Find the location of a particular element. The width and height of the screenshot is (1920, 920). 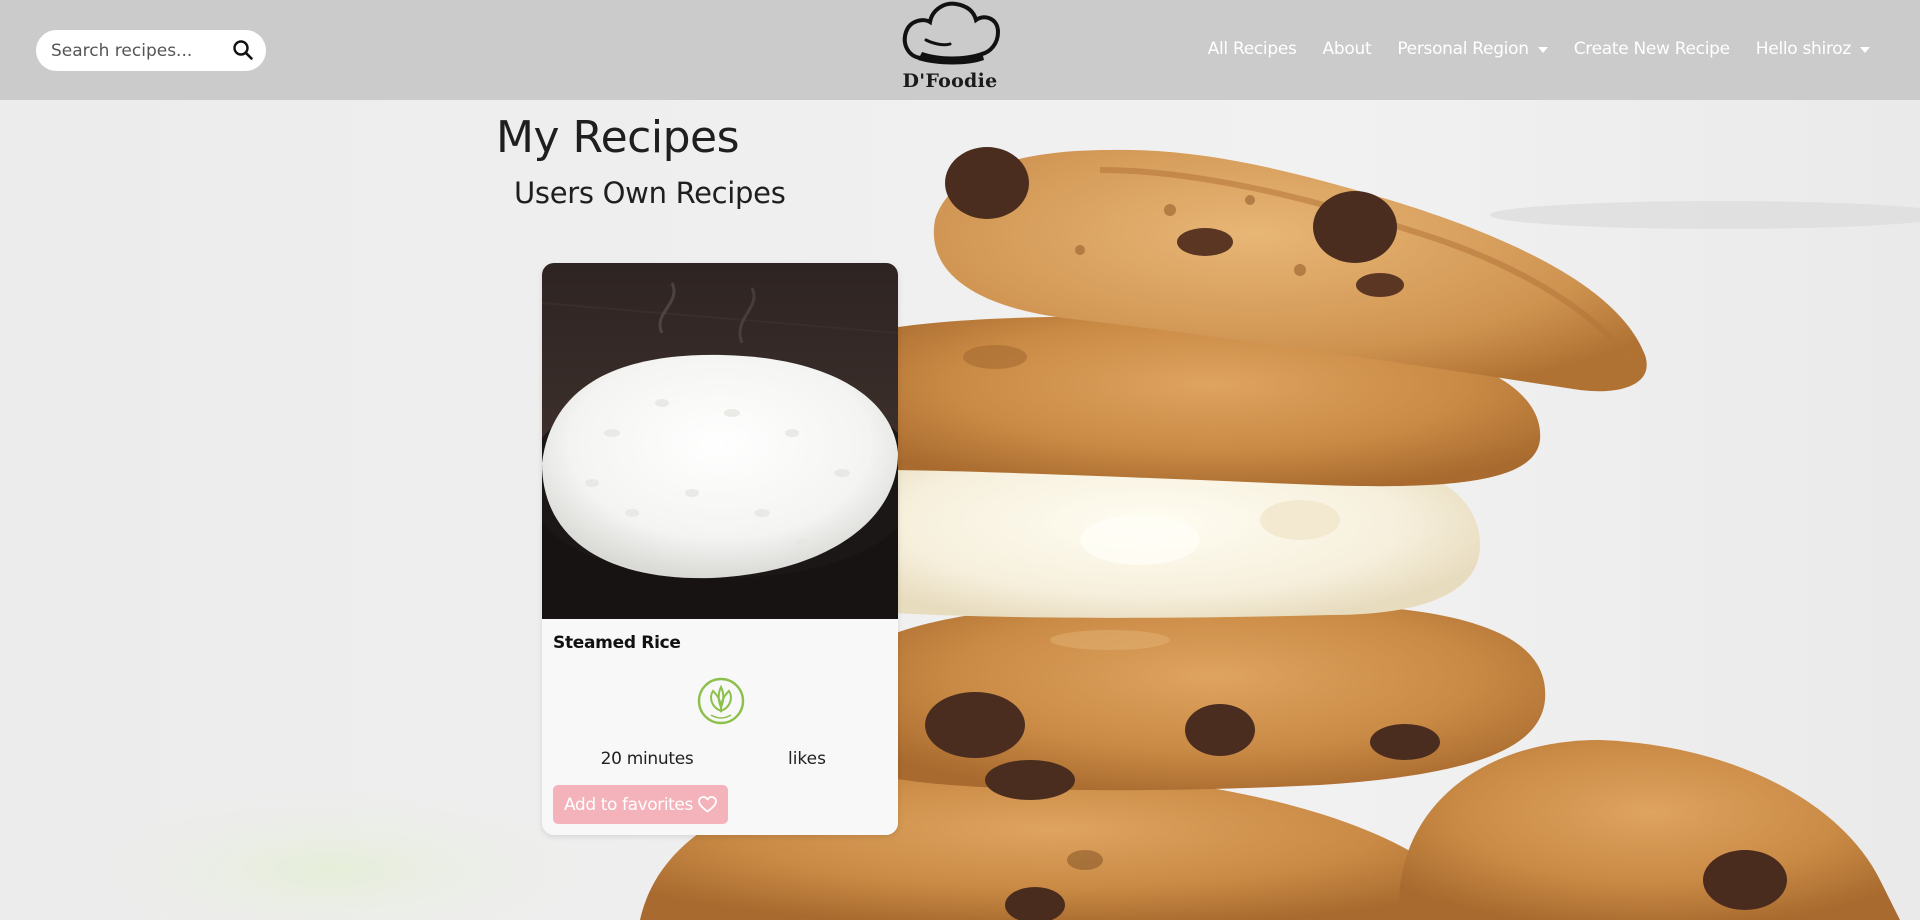

nav-create-new-recipe-label: Create New Recipe is located at coordinates (1651, 49).